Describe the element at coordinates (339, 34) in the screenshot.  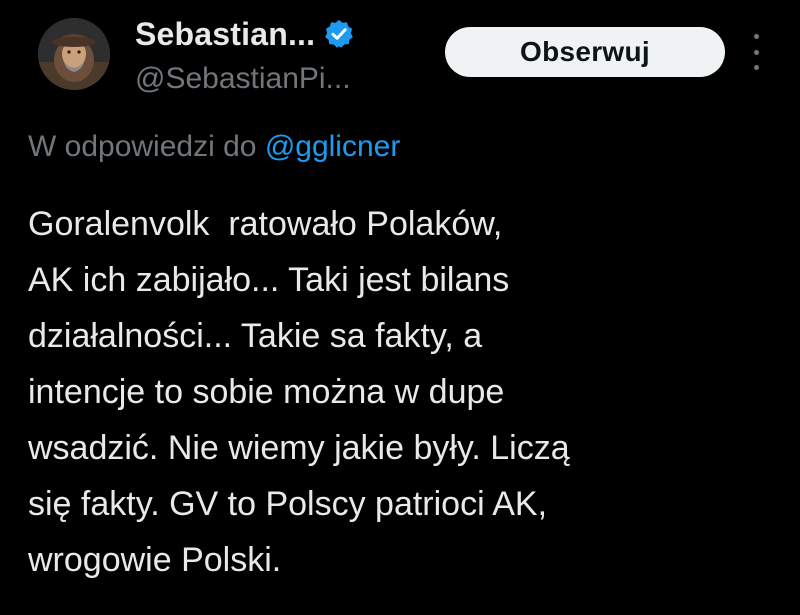
I see `verified-badge-icon` at that location.